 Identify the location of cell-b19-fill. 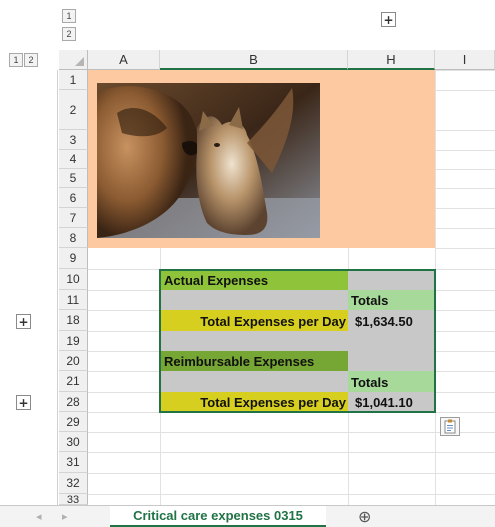
(254, 341).